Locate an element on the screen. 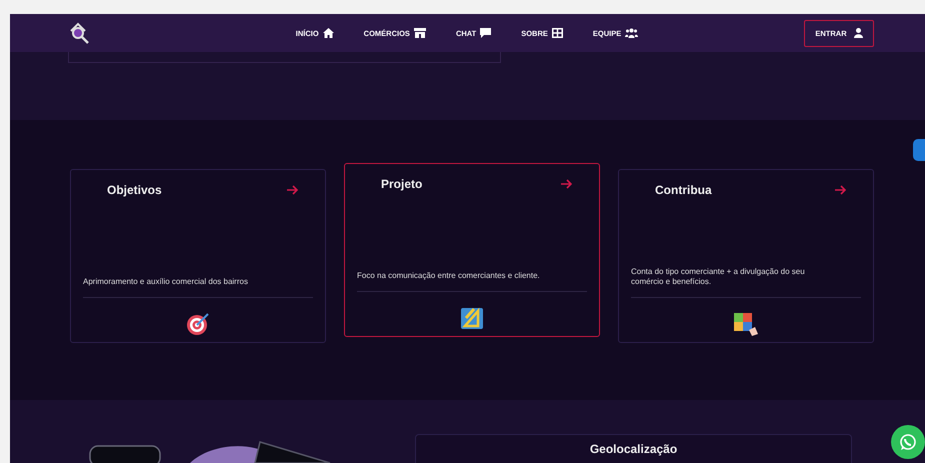  card-title: Projeto is located at coordinates (401, 184).